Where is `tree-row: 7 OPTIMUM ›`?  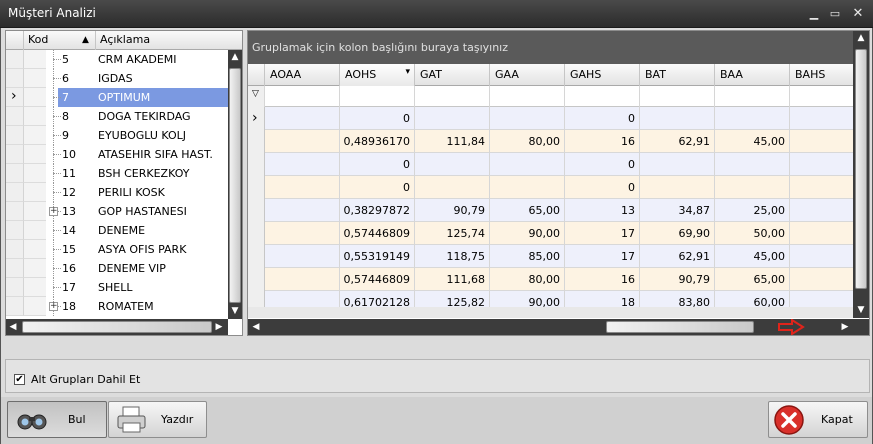
tree-row: 7 OPTIMUM › is located at coordinates (117, 97).